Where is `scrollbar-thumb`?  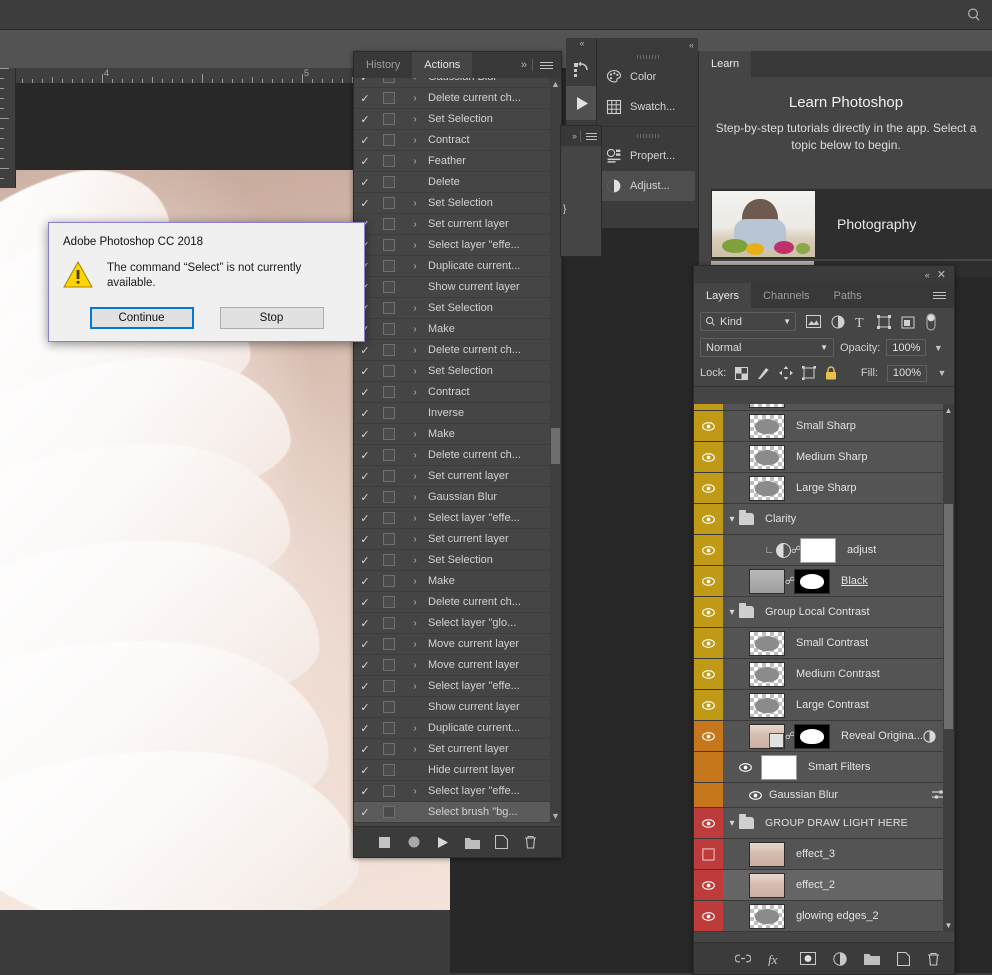 scrollbar-thumb is located at coordinates (555, 446).